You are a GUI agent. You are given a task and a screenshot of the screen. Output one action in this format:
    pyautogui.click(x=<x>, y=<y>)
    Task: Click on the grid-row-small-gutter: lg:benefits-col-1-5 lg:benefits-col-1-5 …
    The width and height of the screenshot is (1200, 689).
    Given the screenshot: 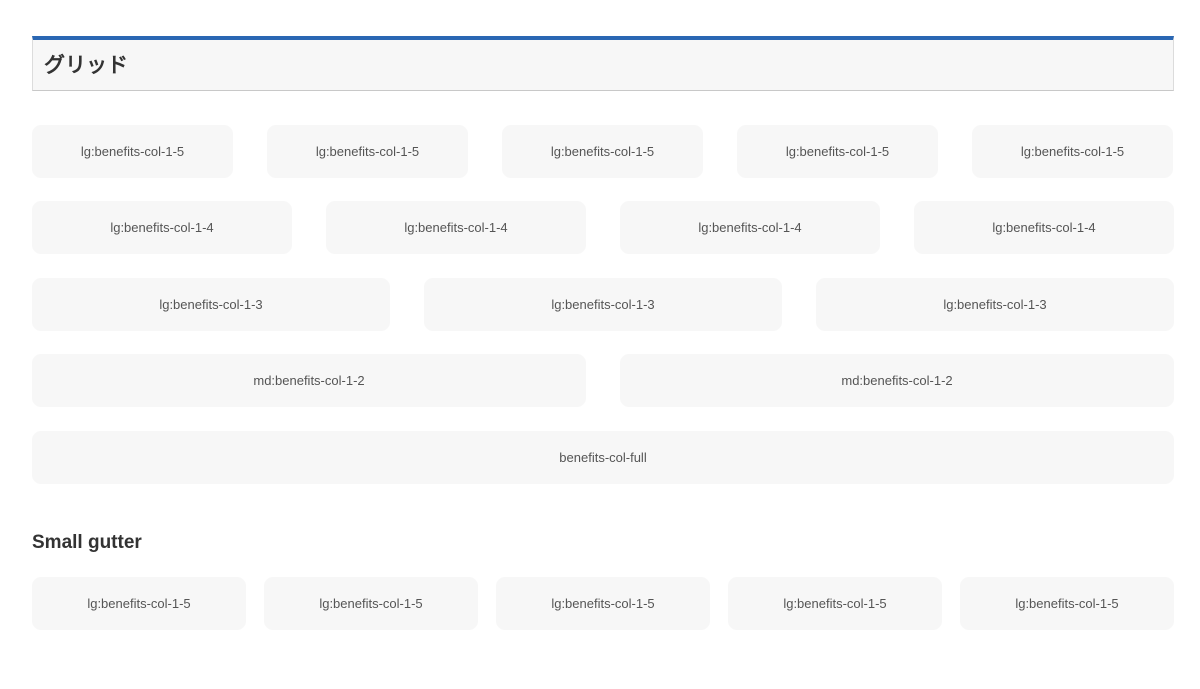 What is the action you would take?
    pyautogui.click(x=603, y=603)
    